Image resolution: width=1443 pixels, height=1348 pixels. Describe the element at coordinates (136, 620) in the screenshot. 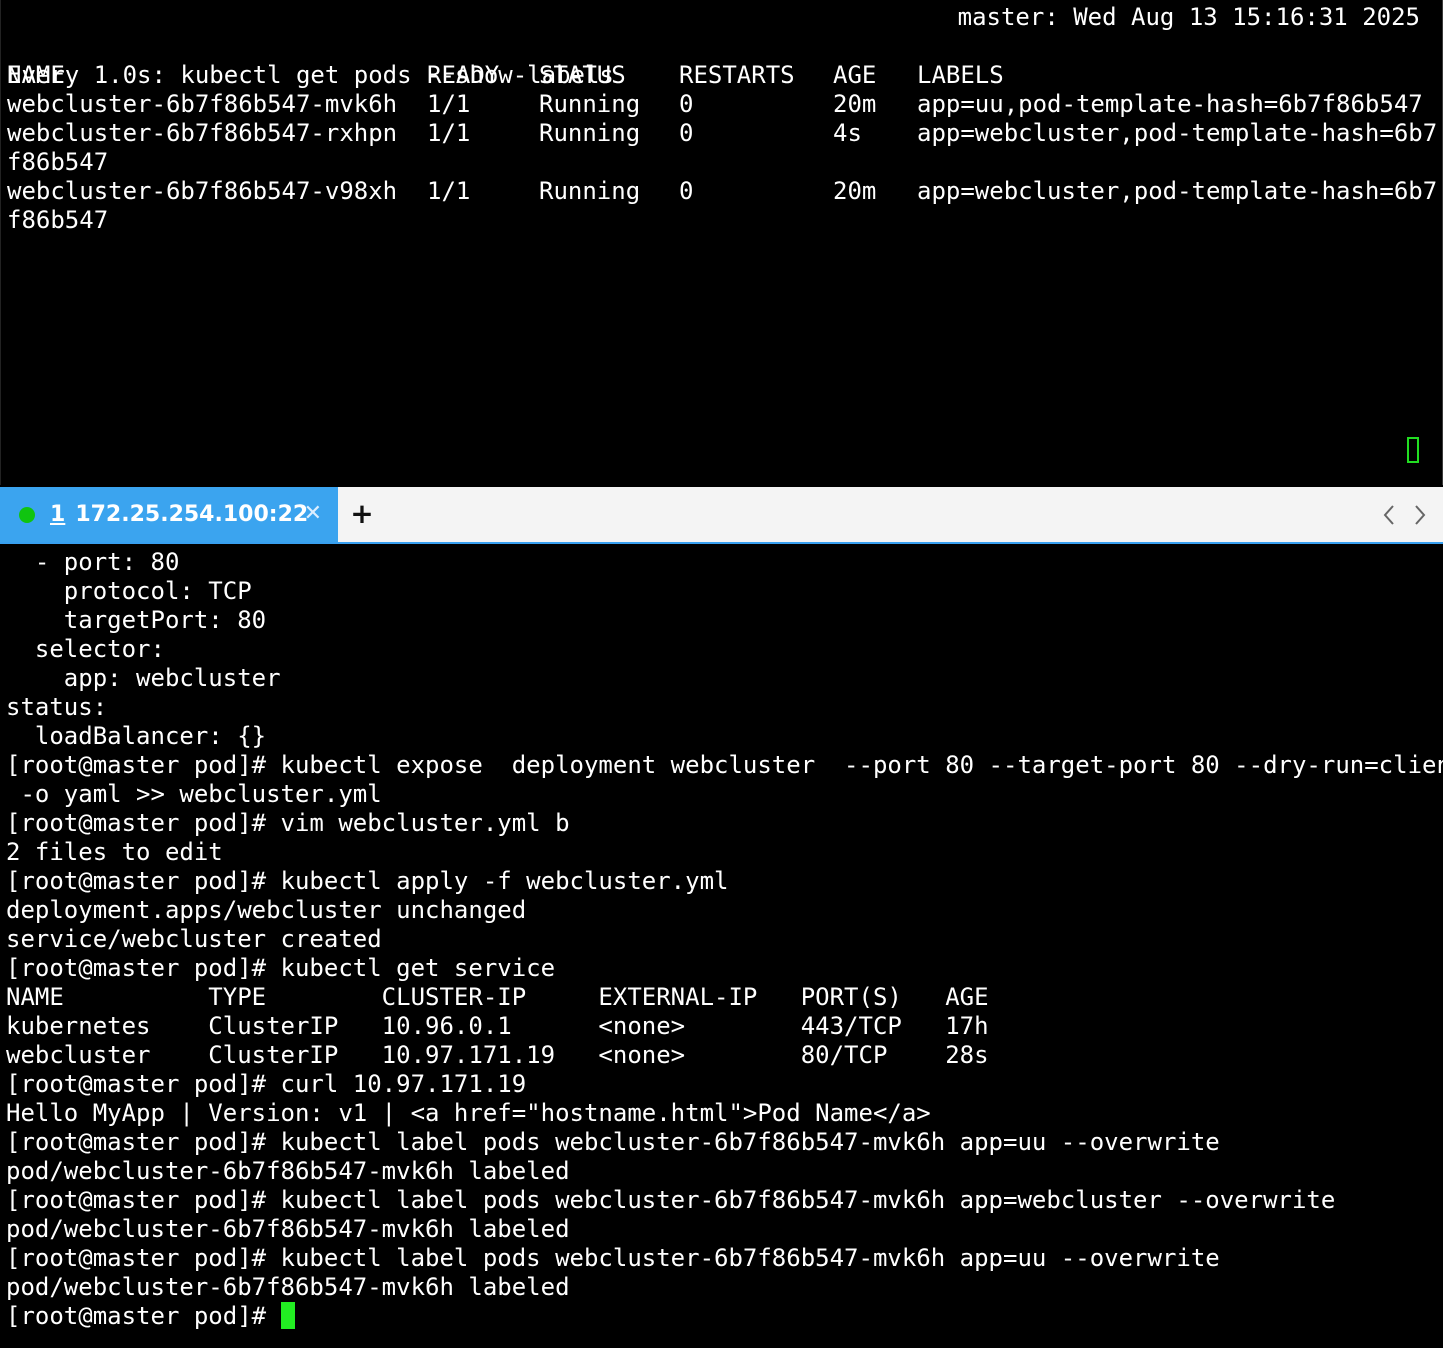

I see `shell-line: targetPort: 80` at that location.